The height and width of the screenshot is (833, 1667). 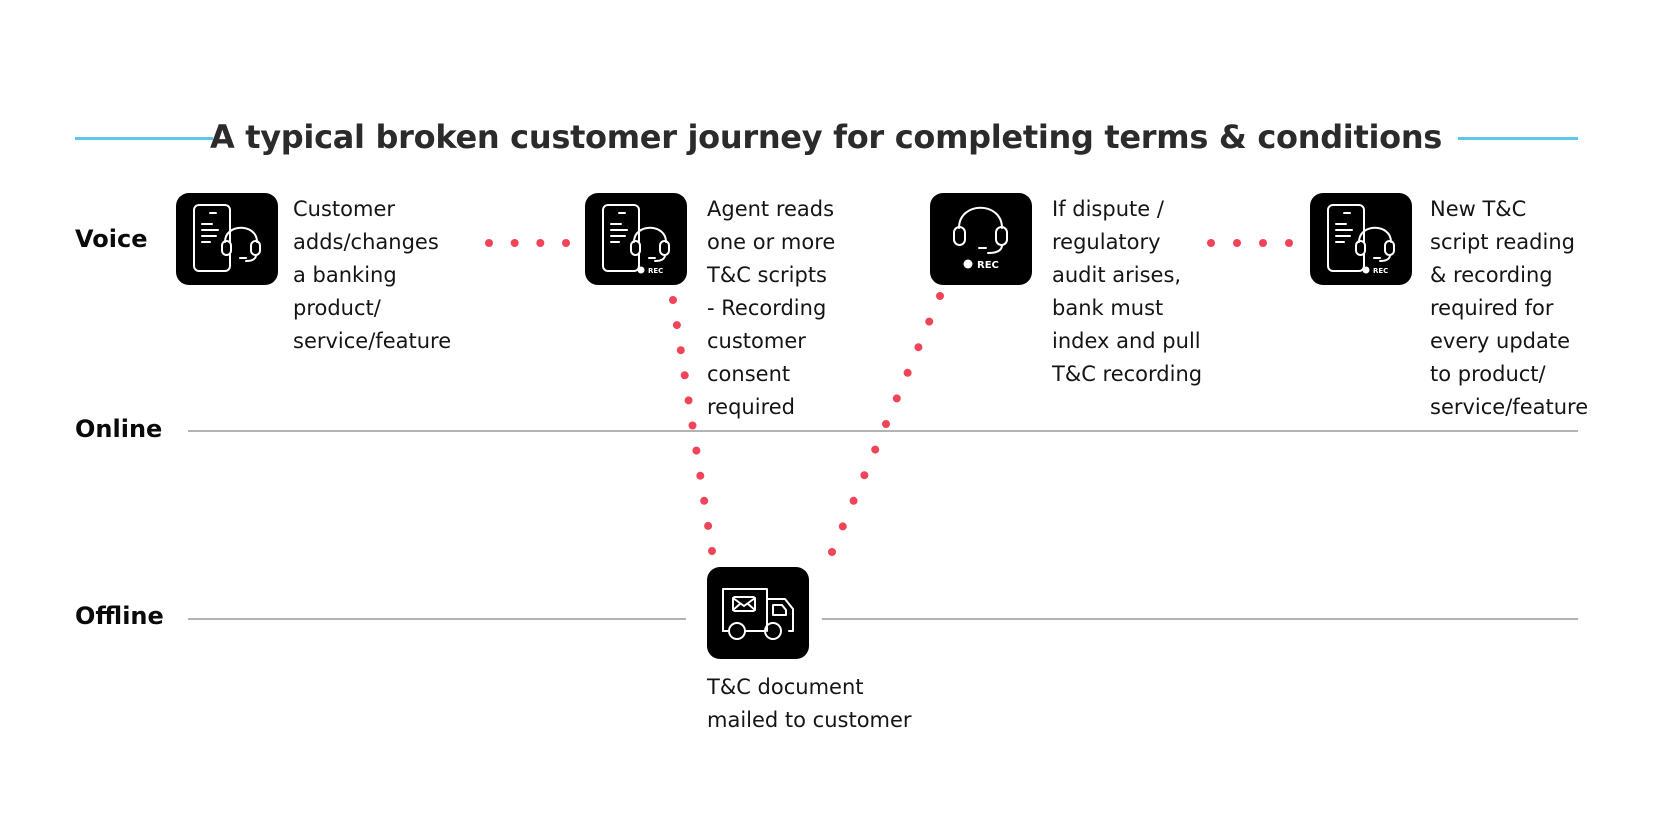 I want to click on step-3-icon-box: REC, so click(x=981, y=239).